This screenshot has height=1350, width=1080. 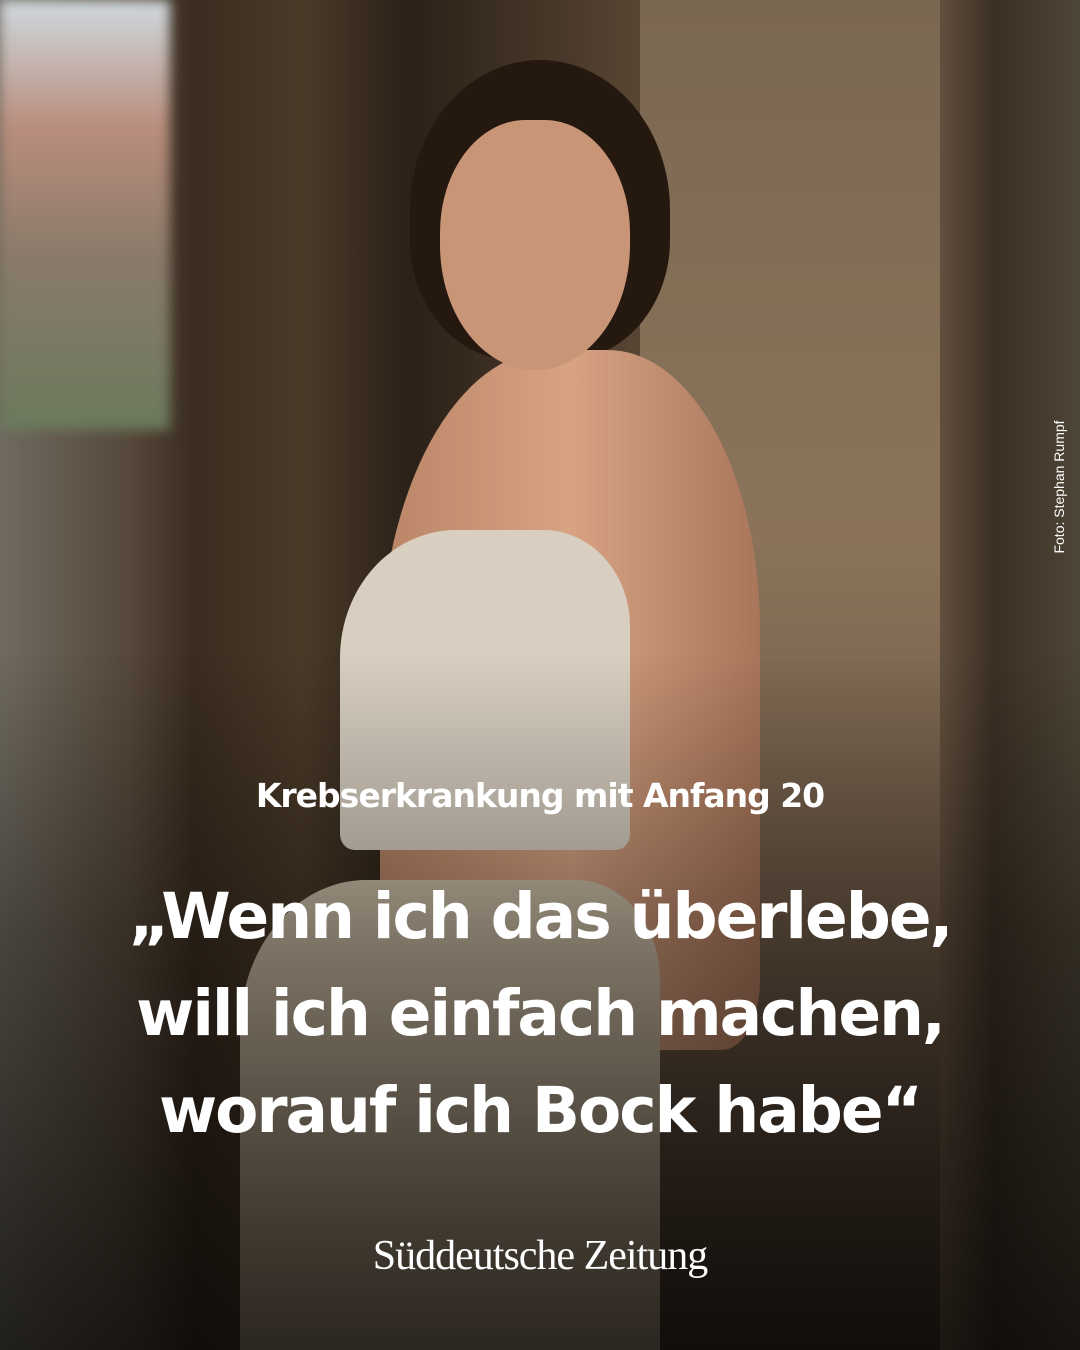 I want to click on headline-line: „Wenn ich das überlebe,, so click(x=541, y=916).